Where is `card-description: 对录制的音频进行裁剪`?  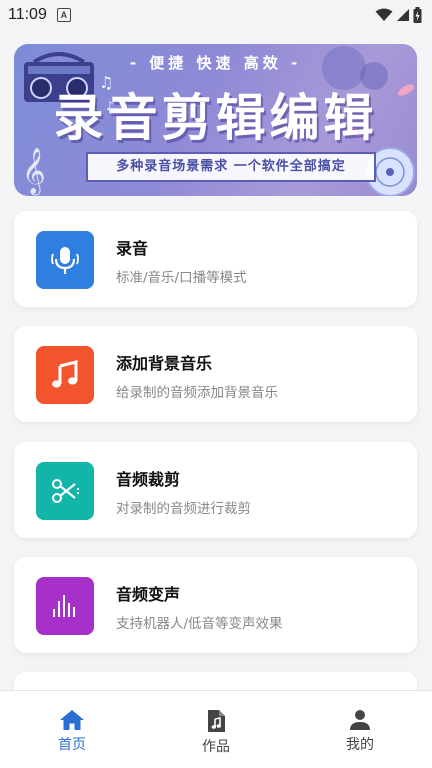 card-description: 对录制的音频进行裁剪 is located at coordinates (183, 509).